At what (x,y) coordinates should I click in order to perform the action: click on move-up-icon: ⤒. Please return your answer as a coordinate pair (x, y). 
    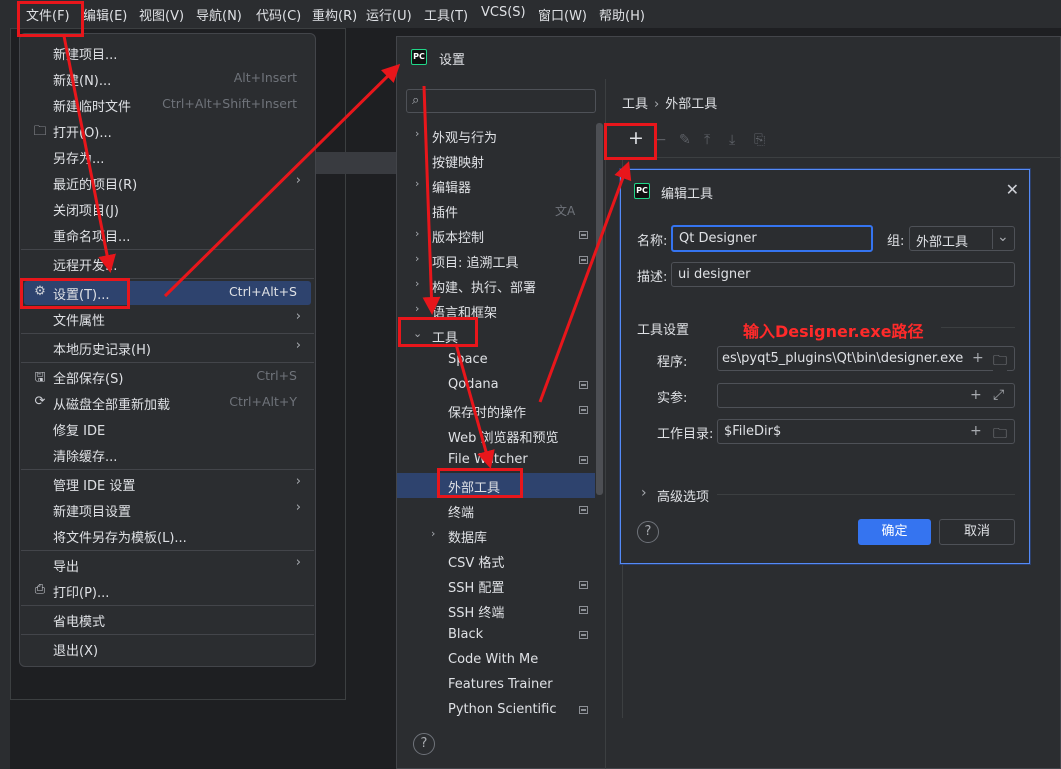
    Looking at the image, I should click on (707, 140).